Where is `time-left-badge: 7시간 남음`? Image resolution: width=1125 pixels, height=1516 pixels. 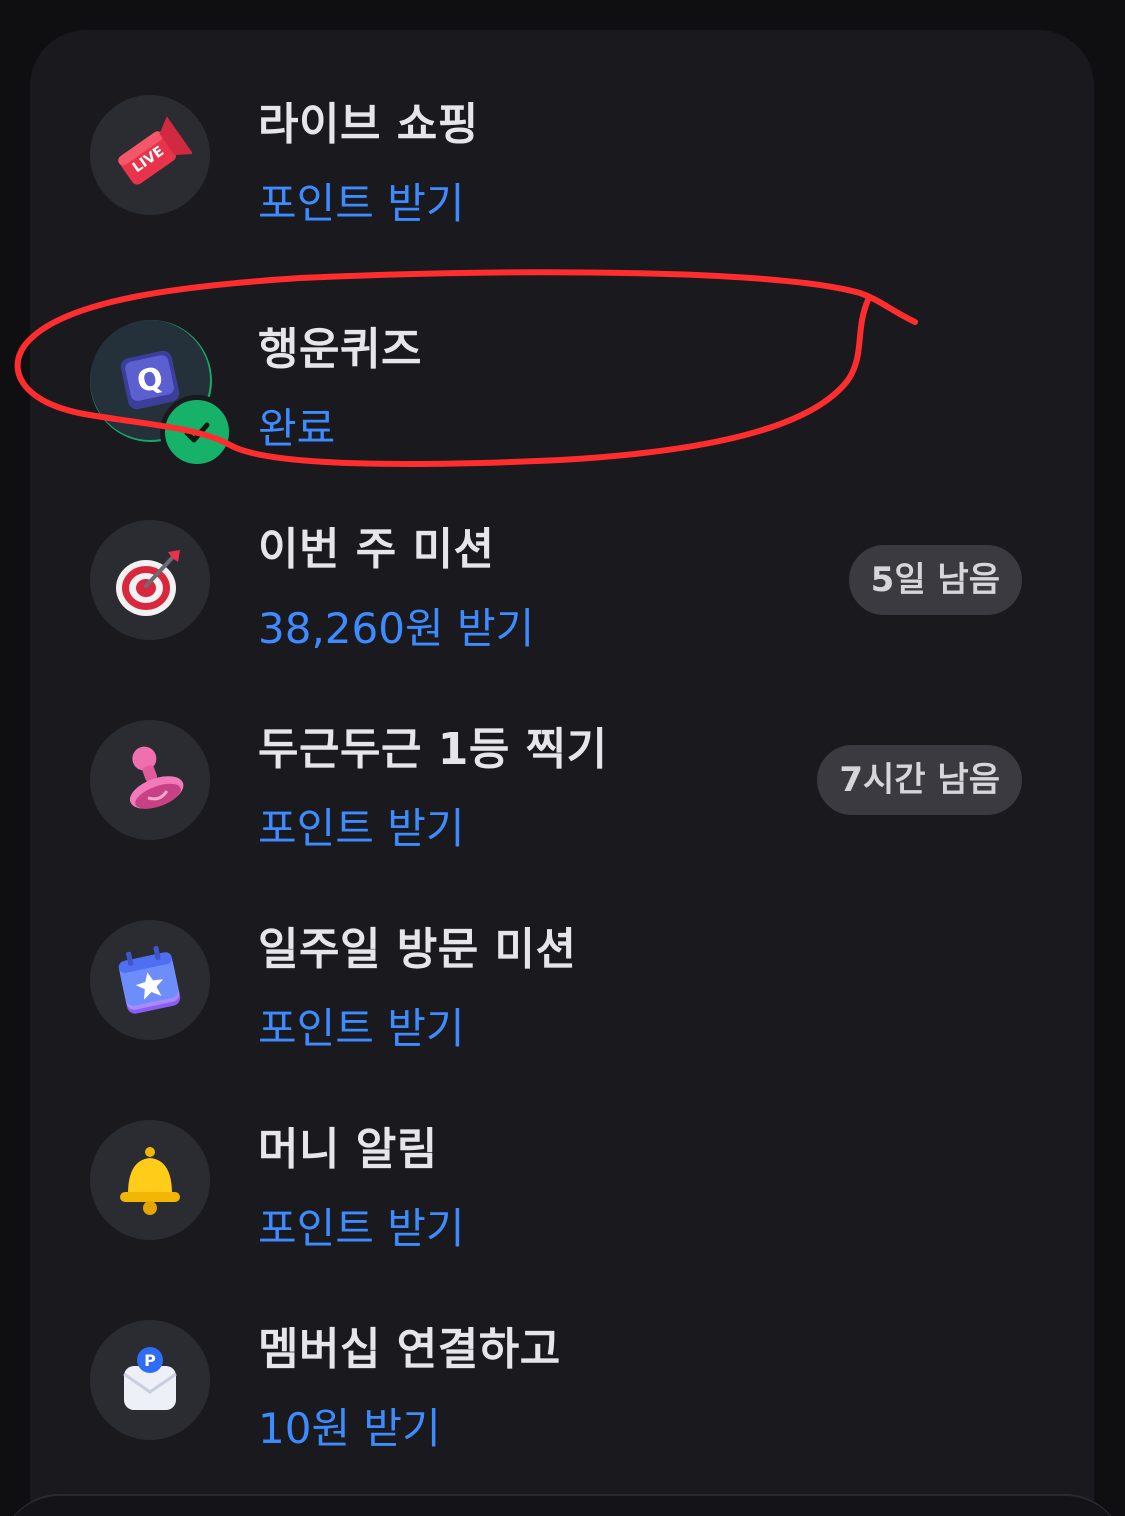 time-left-badge: 7시간 남음 is located at coordinates (919, 780).